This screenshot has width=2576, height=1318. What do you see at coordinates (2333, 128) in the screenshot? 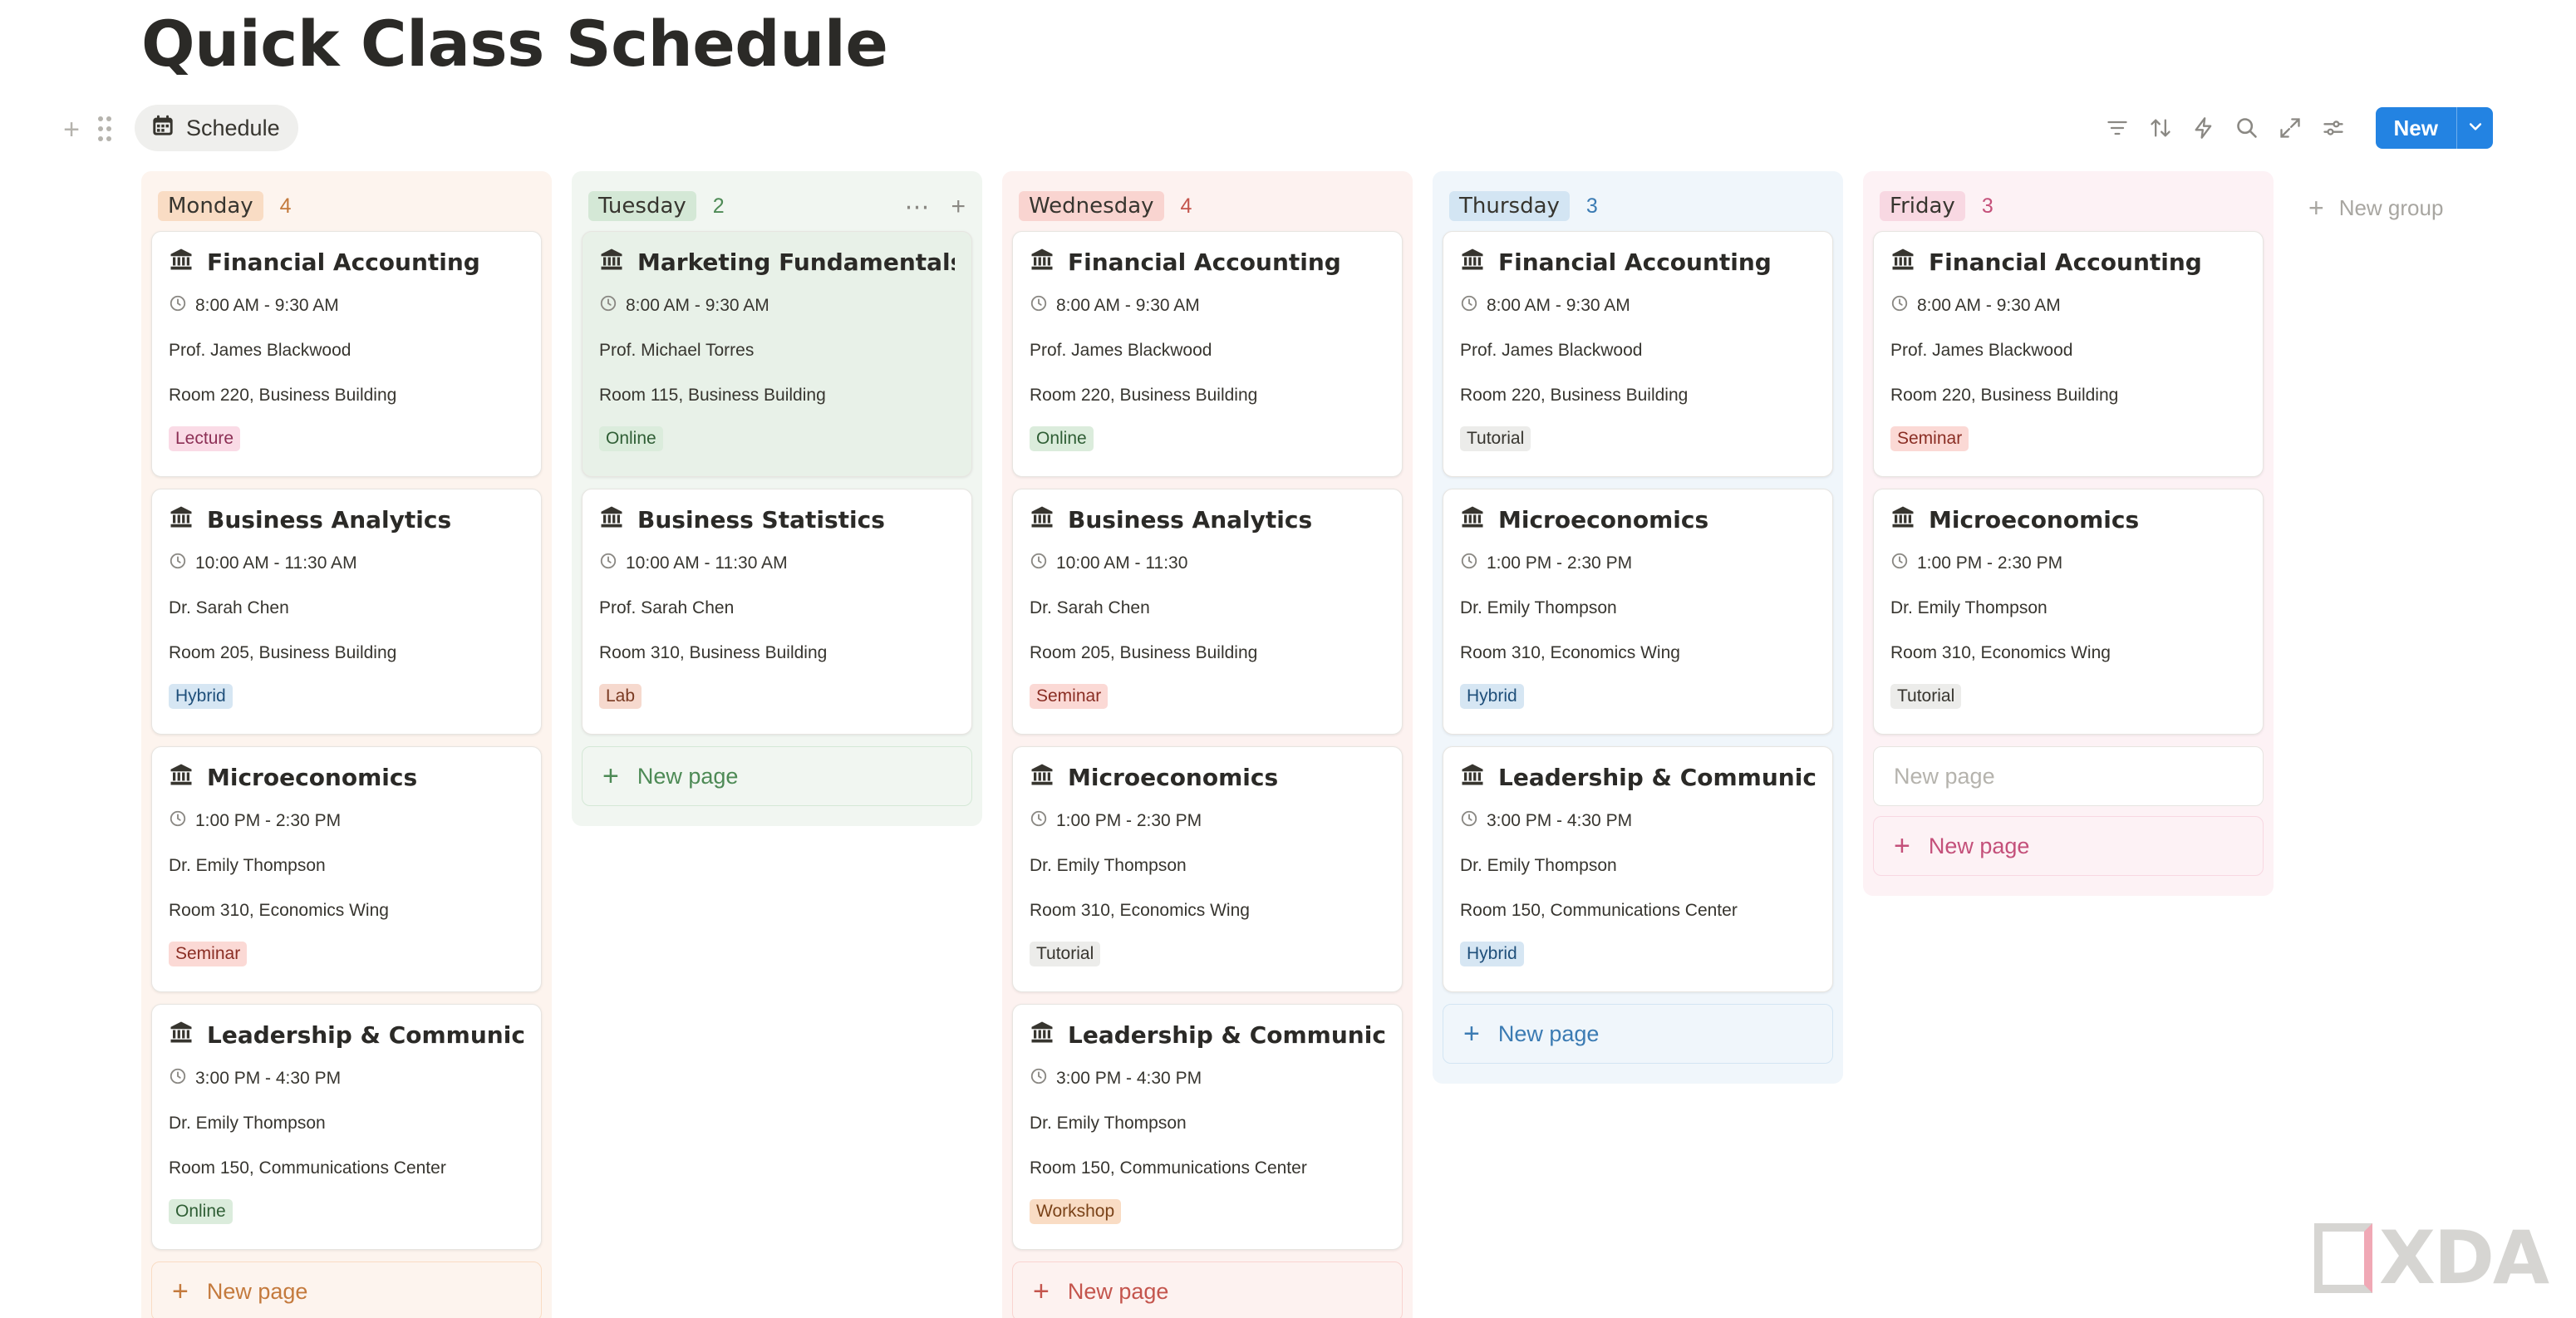
I see `settings-sliders-icon` at bounding box center [2333, 128].